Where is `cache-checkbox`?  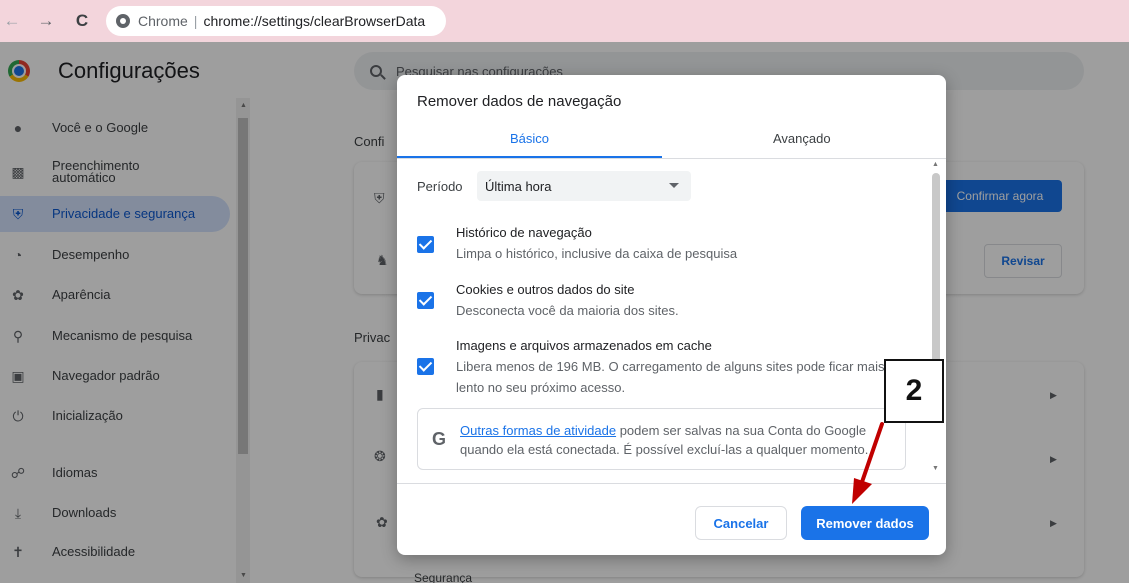
cache-checkbox is located at coordinates (425, 366).